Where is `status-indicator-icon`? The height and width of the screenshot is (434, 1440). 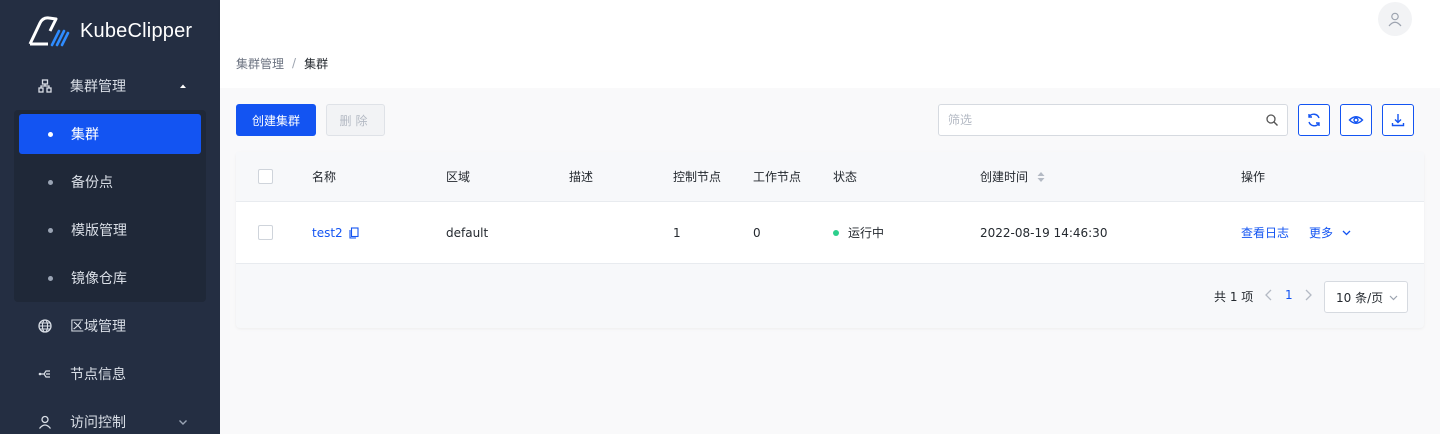 status-indicator-icon is located at coordinates (836, 232).